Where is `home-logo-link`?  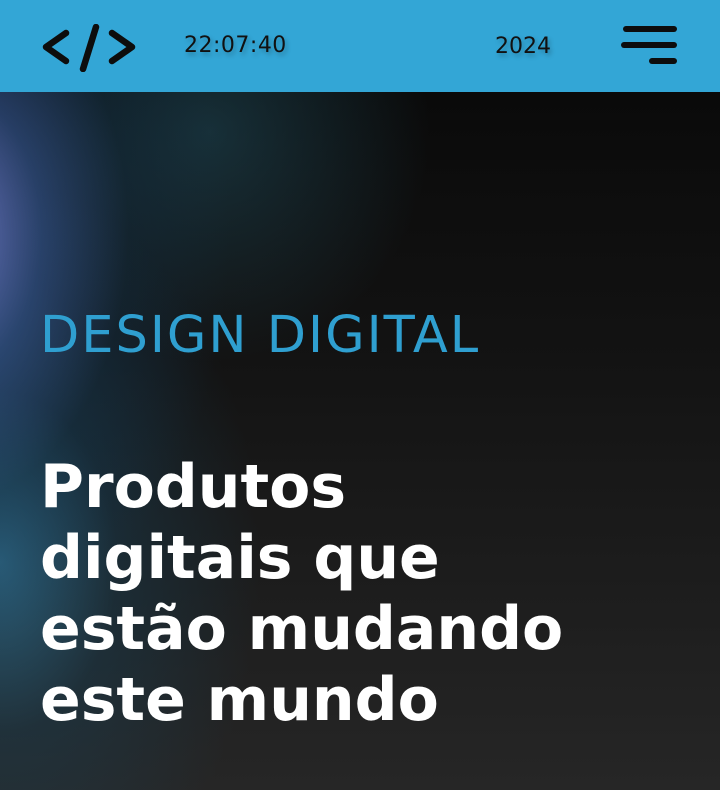
home-logo-link is located at coordinates (89, 48).